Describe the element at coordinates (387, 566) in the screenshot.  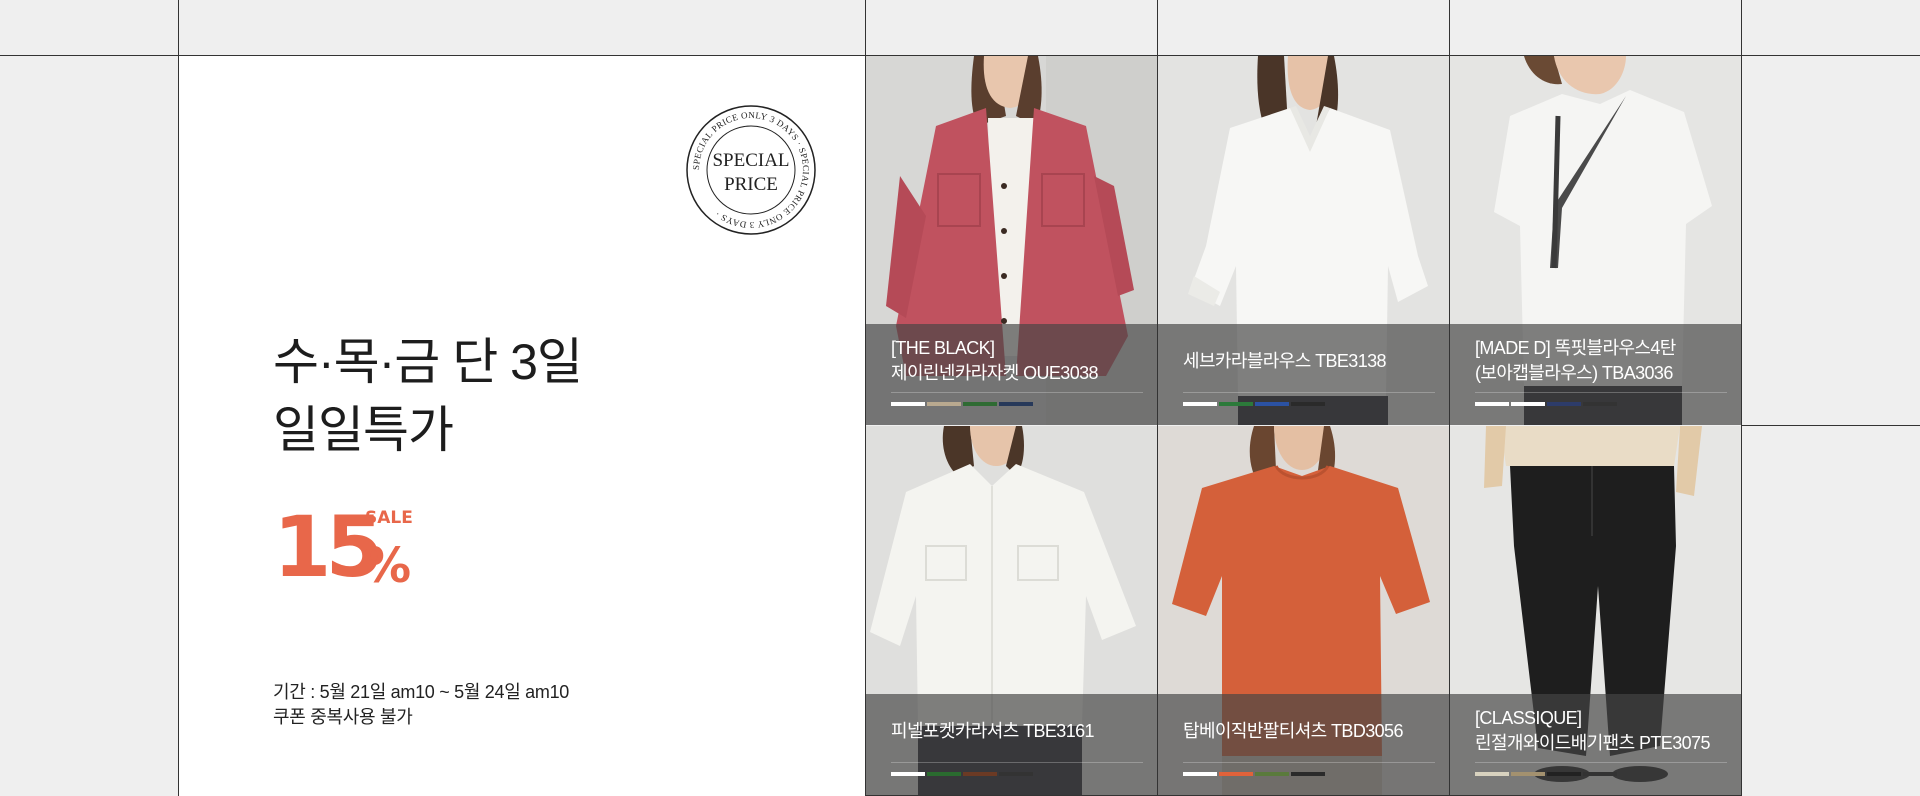
I see `discount-percent: %` at that location.